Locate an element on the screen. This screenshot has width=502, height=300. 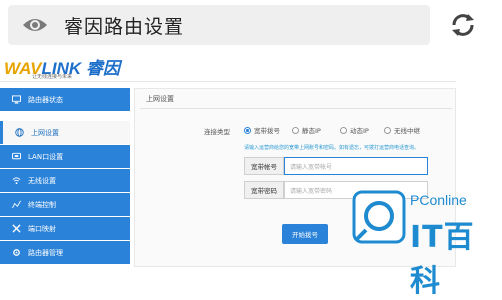
eye-icon is located at coordinates (35, 25).